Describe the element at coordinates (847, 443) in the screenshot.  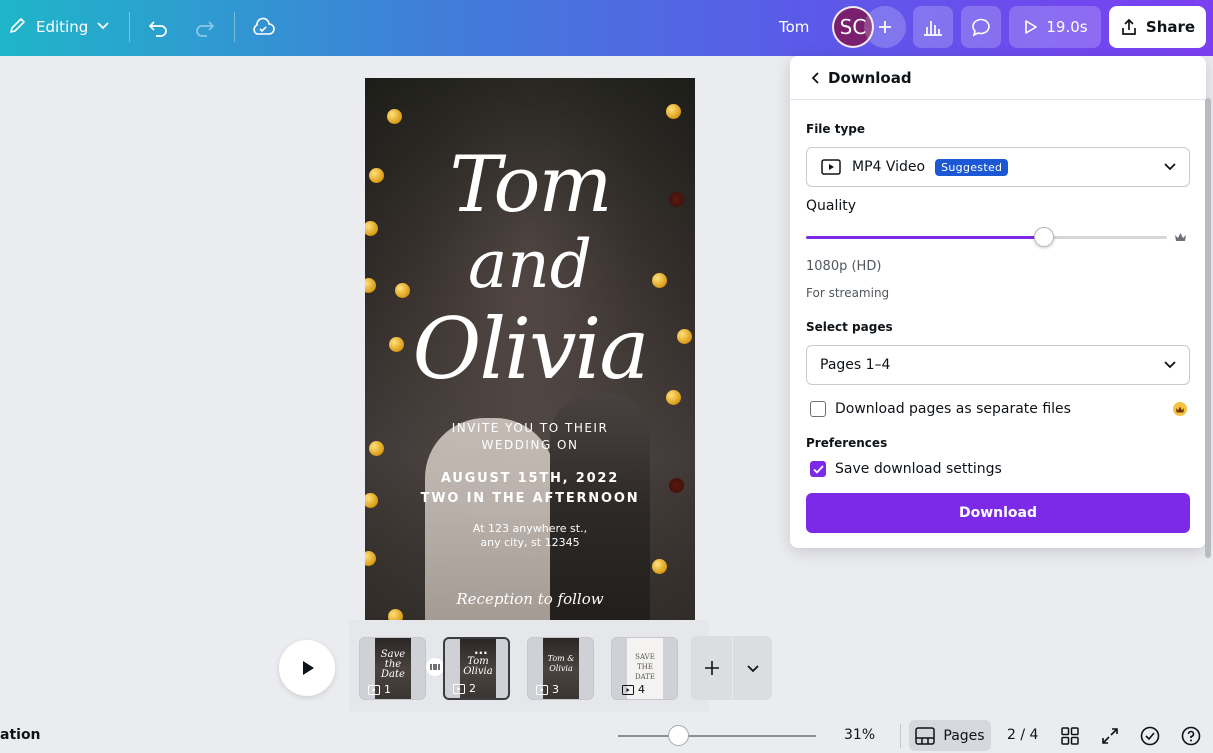
I see `preferences-label: Preferences` at that location.